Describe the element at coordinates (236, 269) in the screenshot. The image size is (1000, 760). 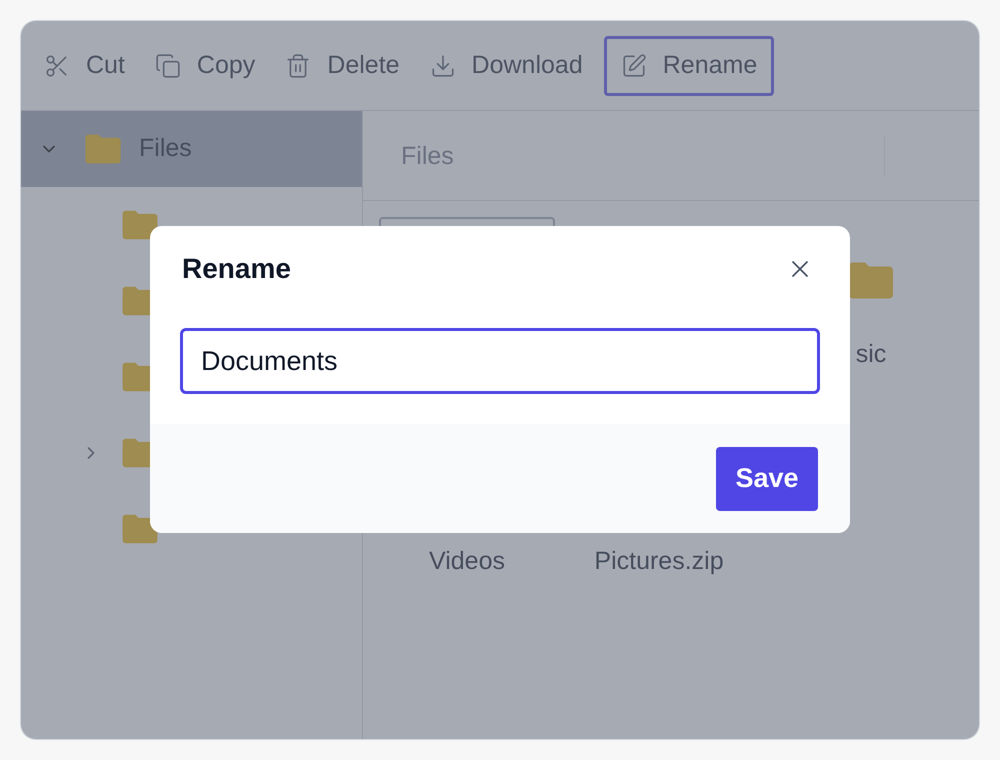
I see `dialog-title: Rename` at that location.